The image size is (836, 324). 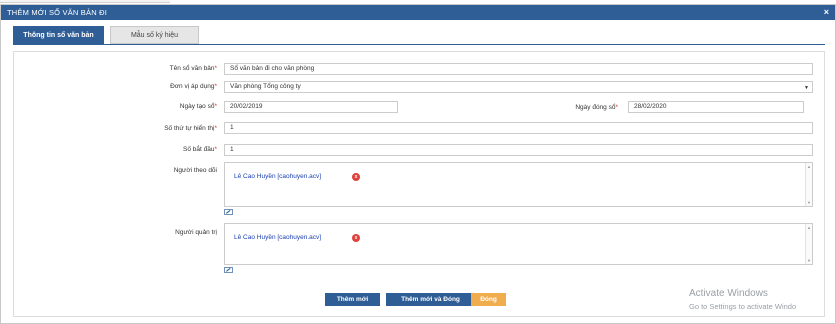 I want to click on tab-underline, so click(x=419, y=44).